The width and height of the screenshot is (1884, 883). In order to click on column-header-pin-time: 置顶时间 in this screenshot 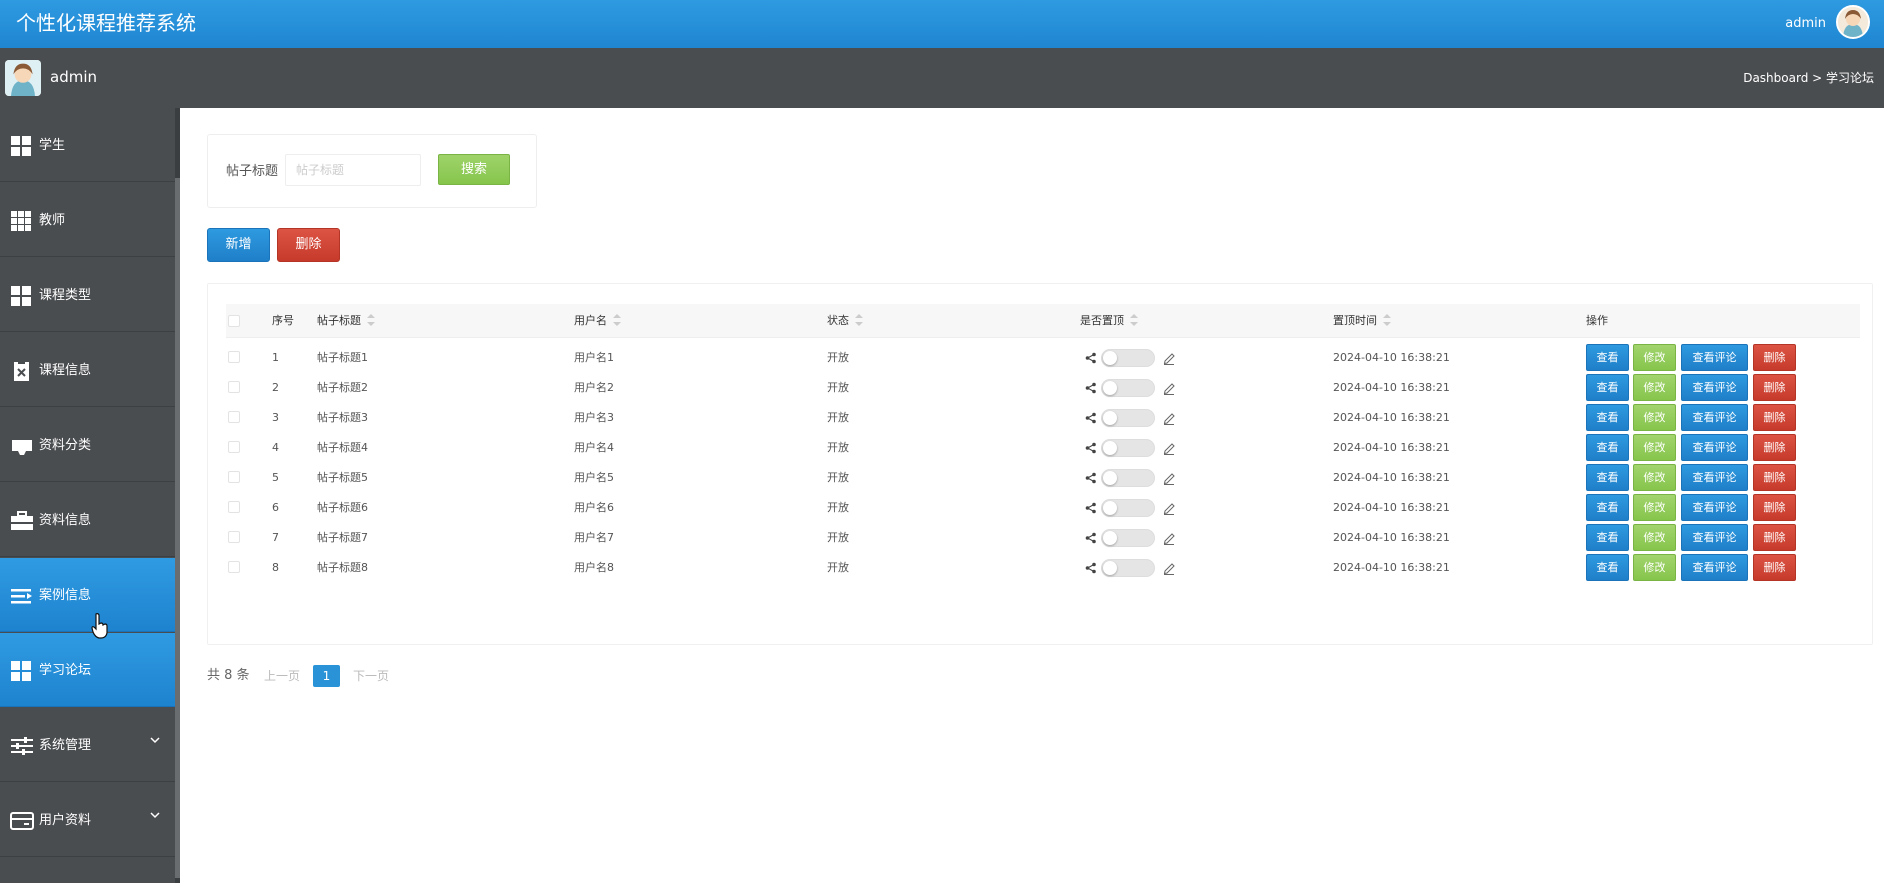, I will do `click(1362, 321)`.